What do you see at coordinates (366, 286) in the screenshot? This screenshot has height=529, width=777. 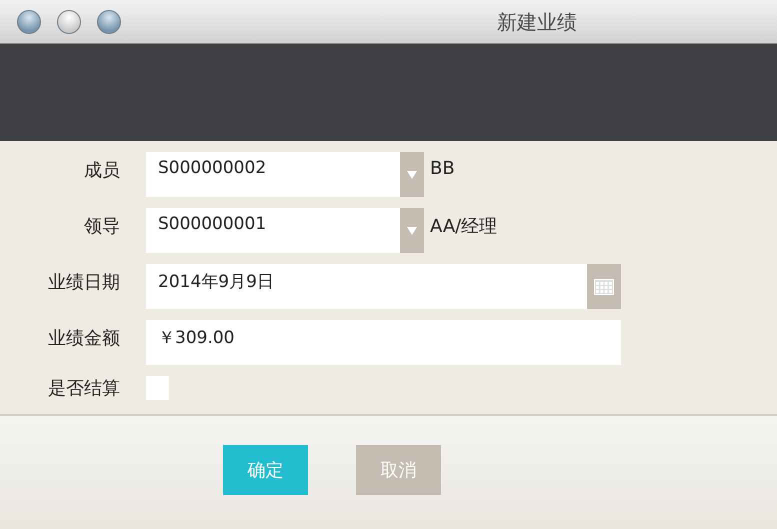 I see `date-field: 2014年9月9日` at bounding box center [366, 286].